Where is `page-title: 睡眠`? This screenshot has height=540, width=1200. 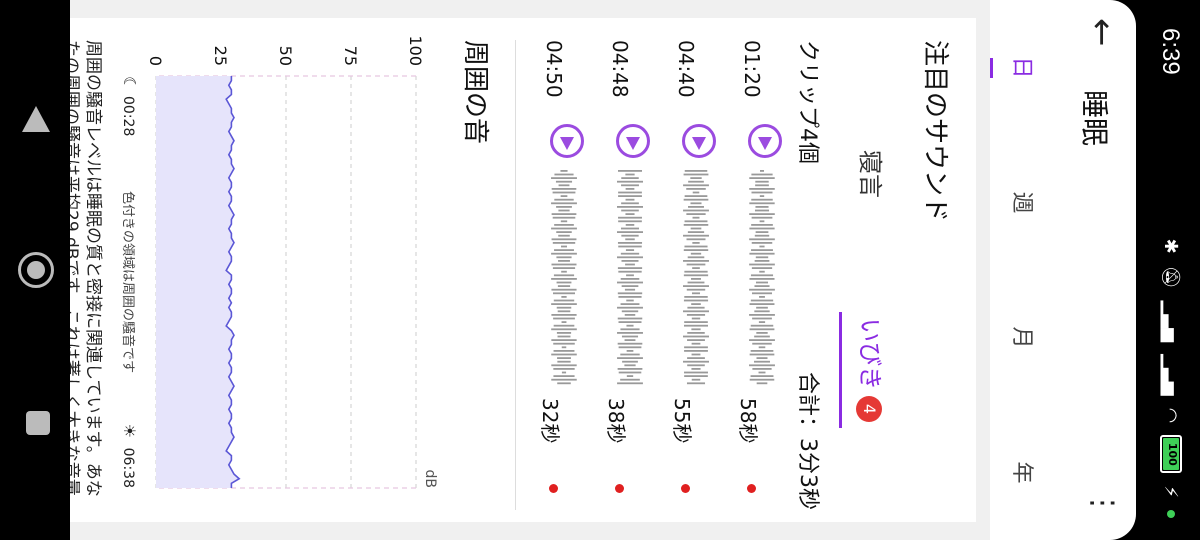
page-title: 睡眠 is located at coordinates (1094, 118).